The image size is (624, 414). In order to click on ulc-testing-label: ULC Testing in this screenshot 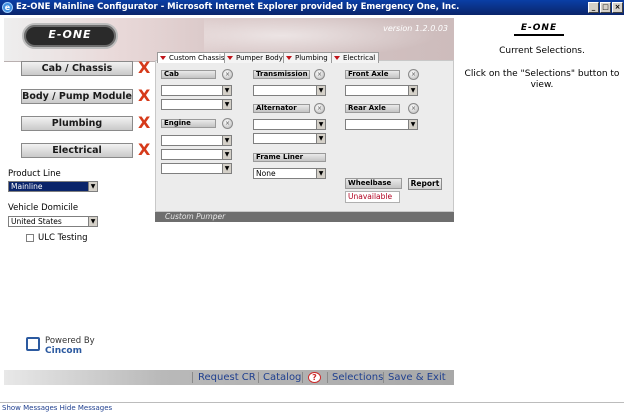, I will do `click(63, 238)`.